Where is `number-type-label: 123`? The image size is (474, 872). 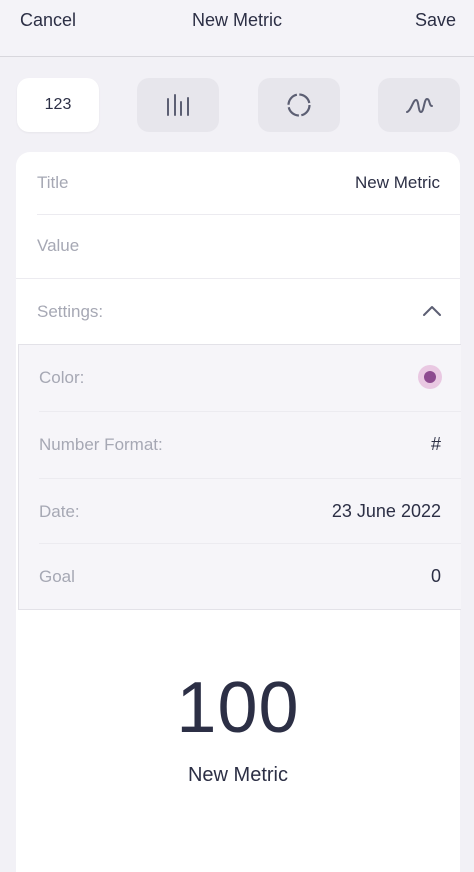
number-type-label: 123 is located at coordinates (58, 104).